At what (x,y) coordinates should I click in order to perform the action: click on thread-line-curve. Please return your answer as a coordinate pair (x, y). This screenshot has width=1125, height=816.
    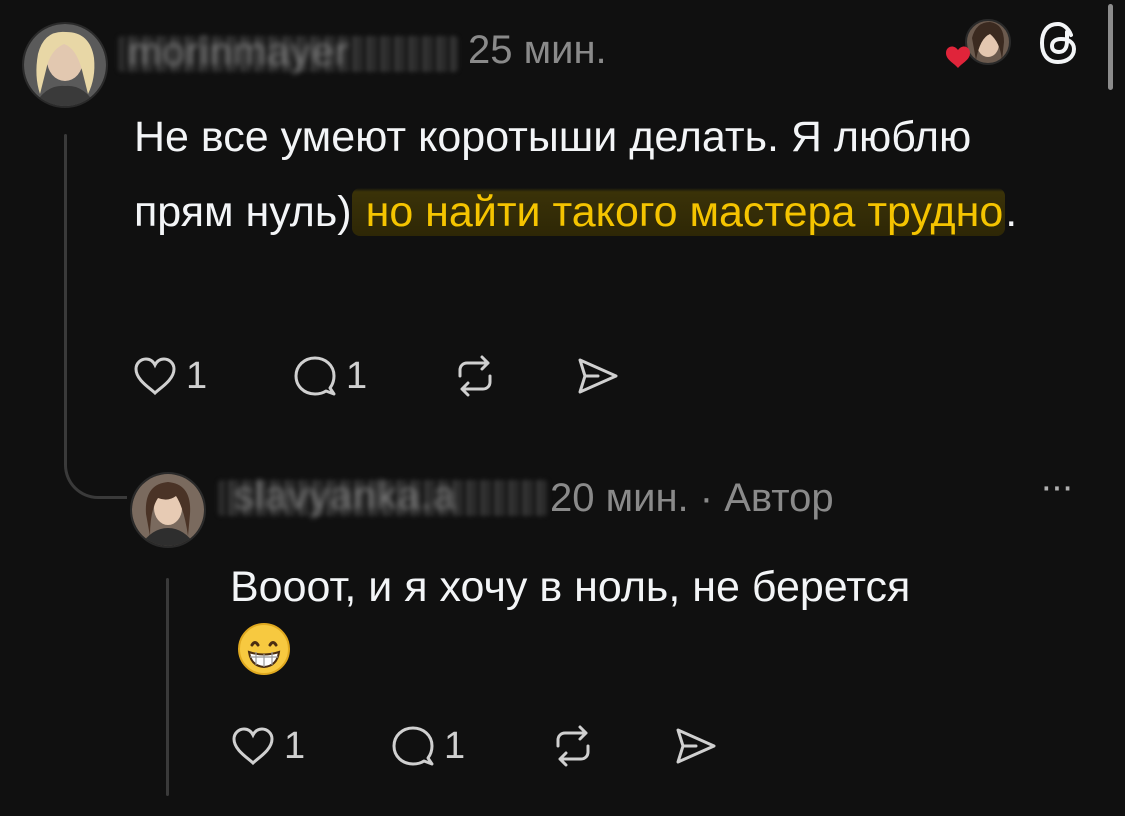
    Looking at the image, I should click on (95, 464).